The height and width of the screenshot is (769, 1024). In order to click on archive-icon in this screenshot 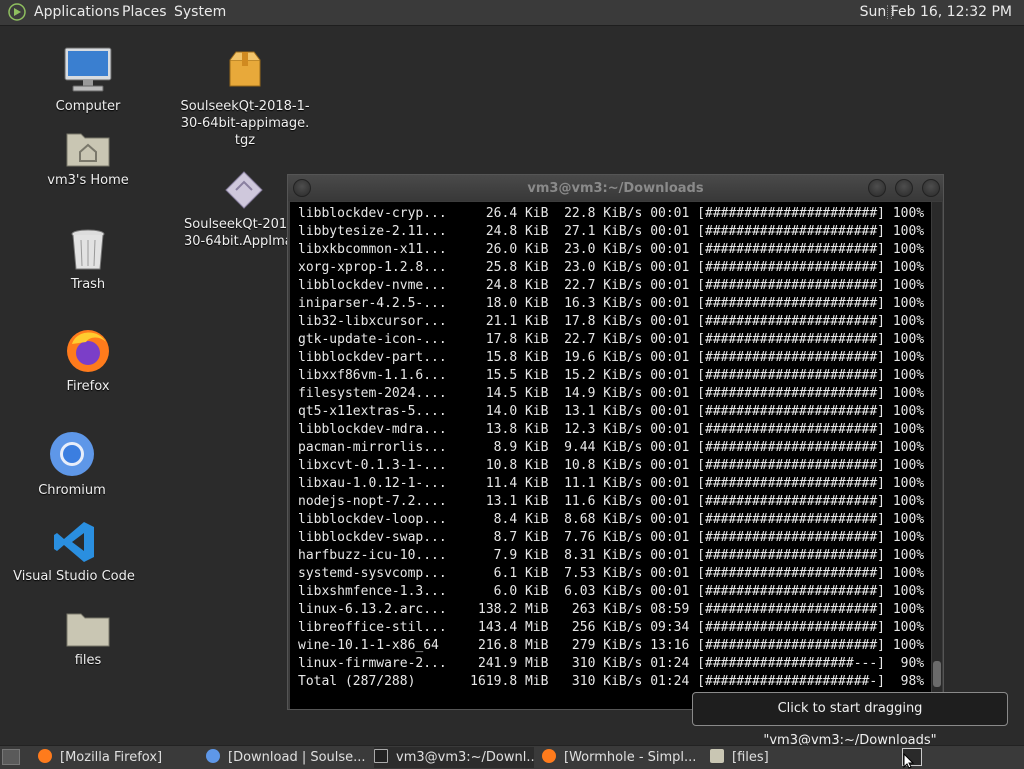, I will do `click(245, 69)`.